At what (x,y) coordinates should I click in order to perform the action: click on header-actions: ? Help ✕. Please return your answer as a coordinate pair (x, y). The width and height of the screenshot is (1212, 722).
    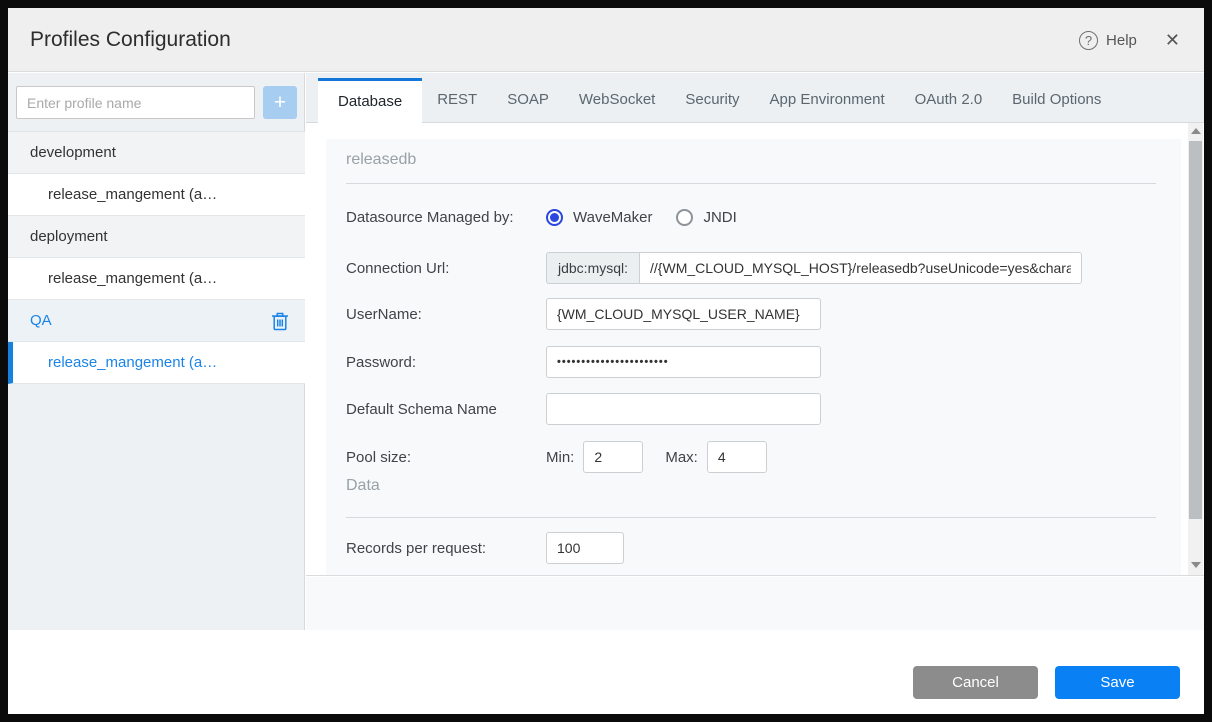
    Looking at the image, I should click on (1129, 40).